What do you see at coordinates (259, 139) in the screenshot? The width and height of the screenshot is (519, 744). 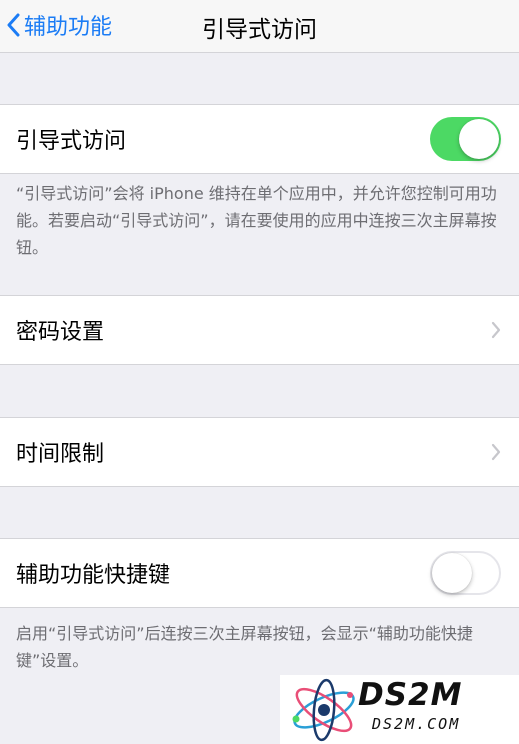 I see `guided-access-row: 引导式访问` at bounding box center [259, 139].